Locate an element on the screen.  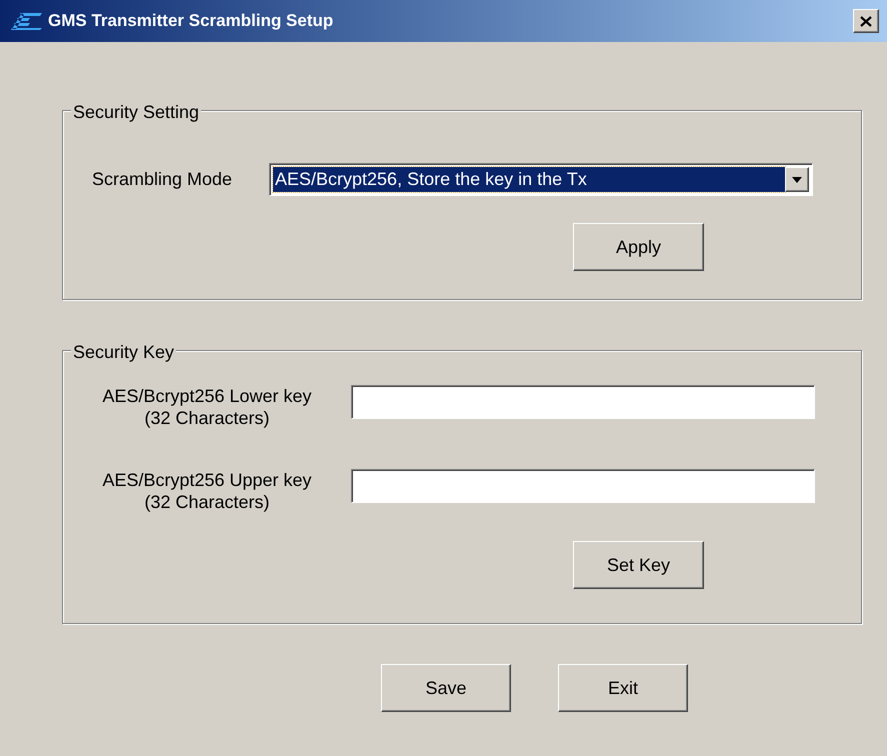
window-title: GMS Transmitter Scrambling Setup is located at coordinates (191, 21).